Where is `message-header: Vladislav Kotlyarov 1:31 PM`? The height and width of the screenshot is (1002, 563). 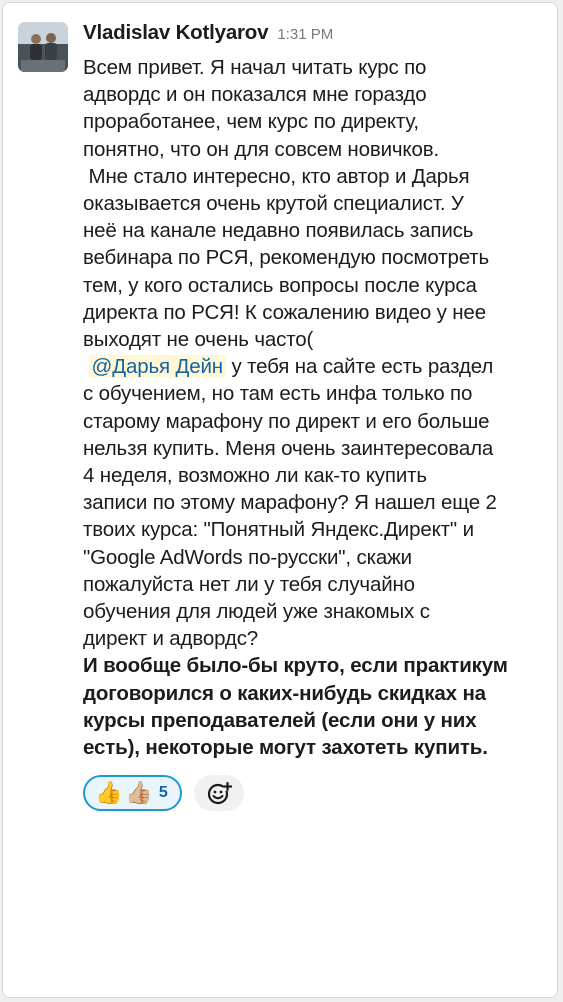
message-header: Vladislav Kotlyarov 1:31 PM is located at coordinates (317, 36).